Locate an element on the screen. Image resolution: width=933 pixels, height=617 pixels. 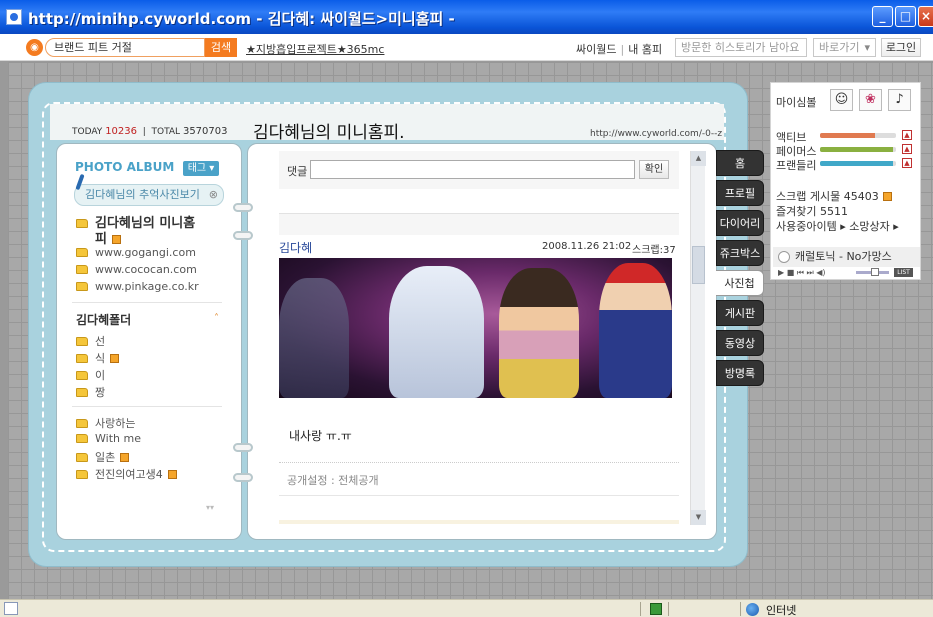
scrollbar: ▲ ▼ is located at coordinates (698, 338).